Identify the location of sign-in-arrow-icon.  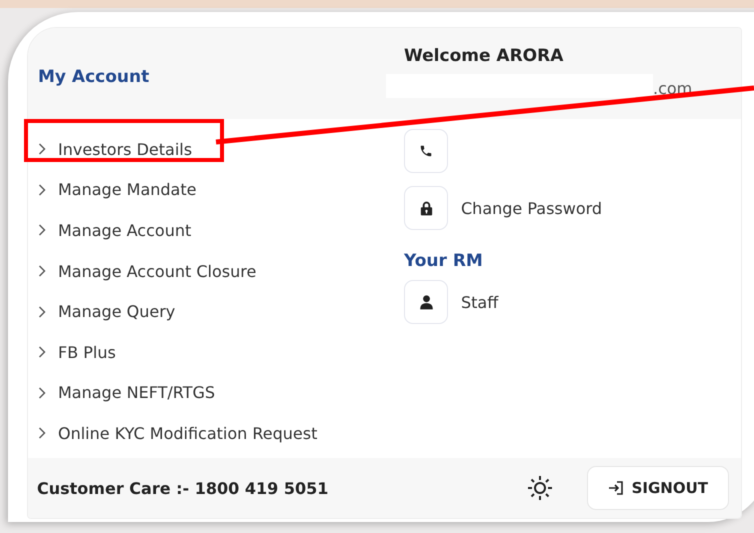
(616, 488).